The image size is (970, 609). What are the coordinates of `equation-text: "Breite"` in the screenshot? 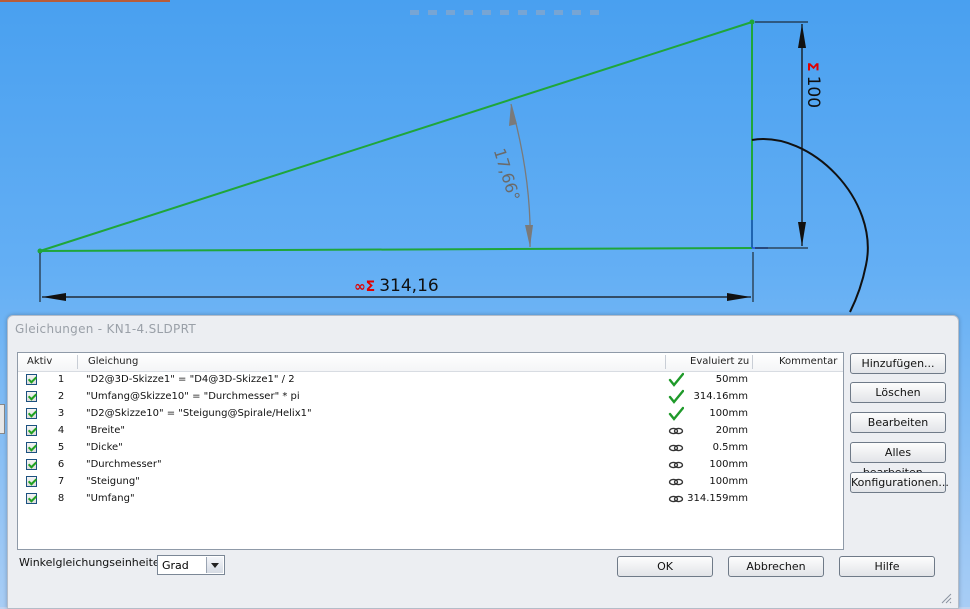 It's located at (105, 430).